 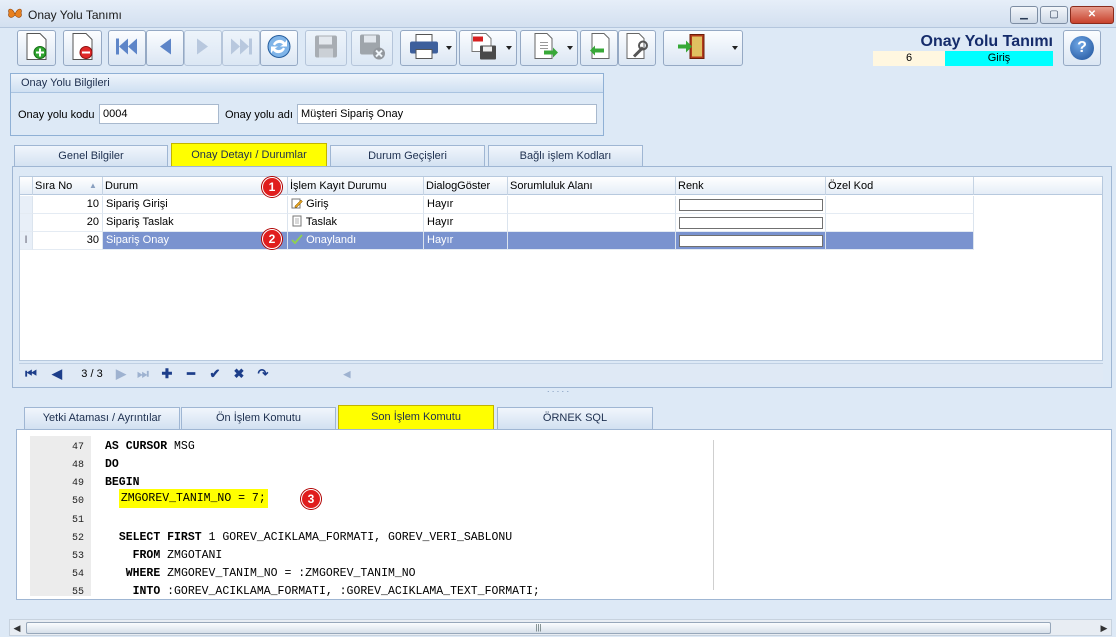 I want to click on table-row: 20 Sipariş Taslak Taslak Hayır, so click(x=497, y=223).